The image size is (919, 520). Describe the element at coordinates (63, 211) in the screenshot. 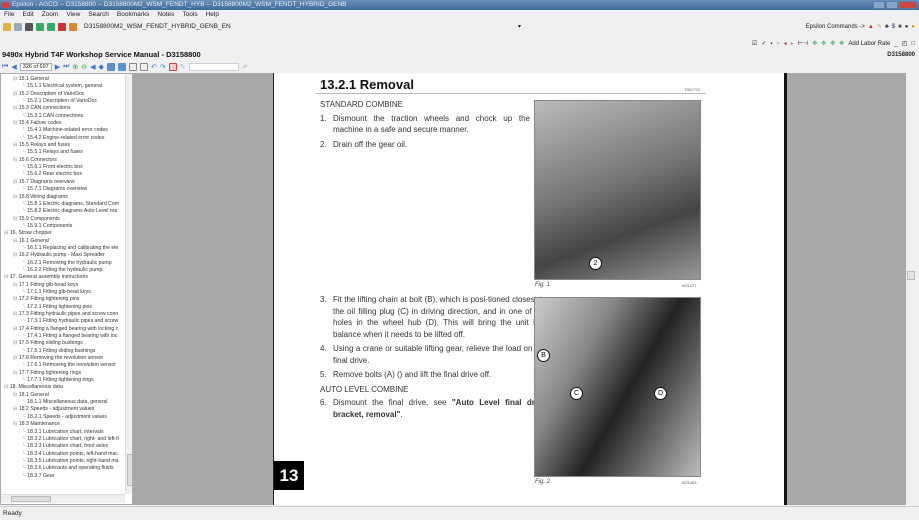

I see `toc-item: 15.8.2 Electric diagrams Auto Level ma` at that location.